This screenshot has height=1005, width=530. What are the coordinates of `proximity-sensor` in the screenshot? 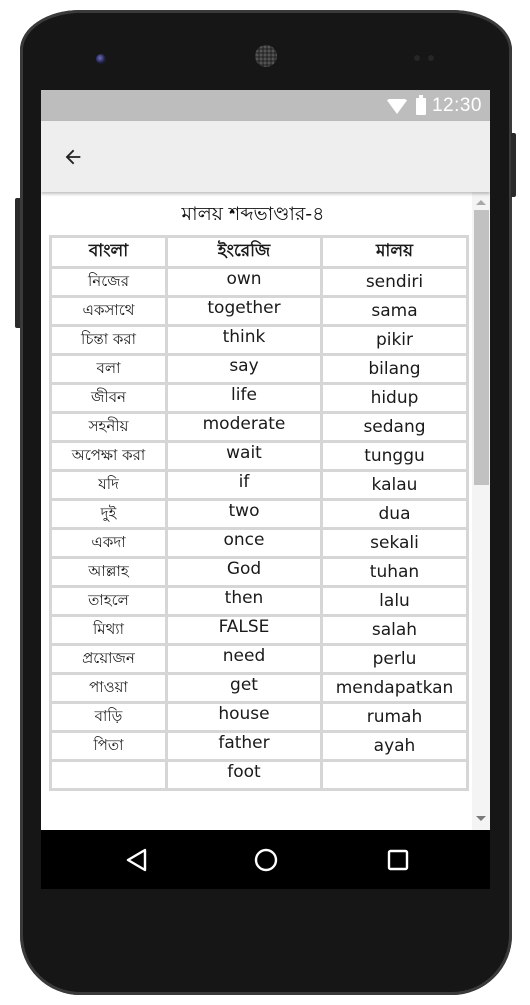 It's located at (417, 58).